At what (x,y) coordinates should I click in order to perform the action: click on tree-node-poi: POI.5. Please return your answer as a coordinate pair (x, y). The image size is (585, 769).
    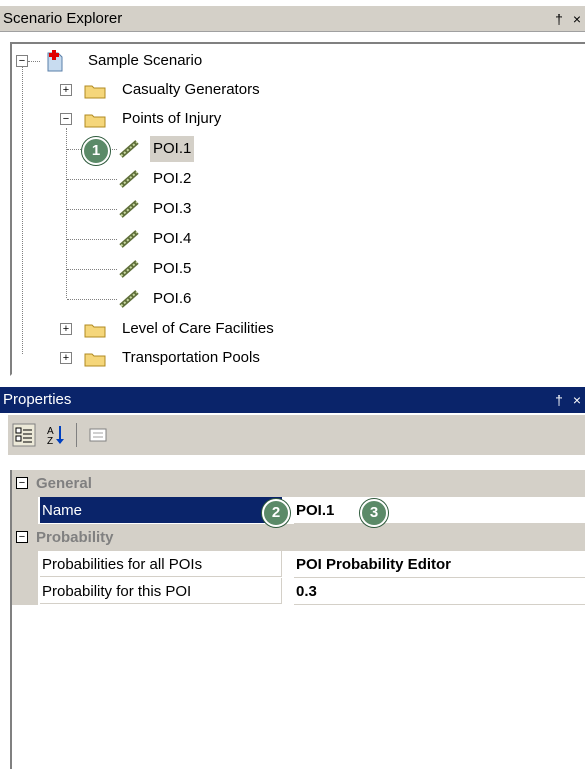
    Looking at the image, I should click on (162, 269).